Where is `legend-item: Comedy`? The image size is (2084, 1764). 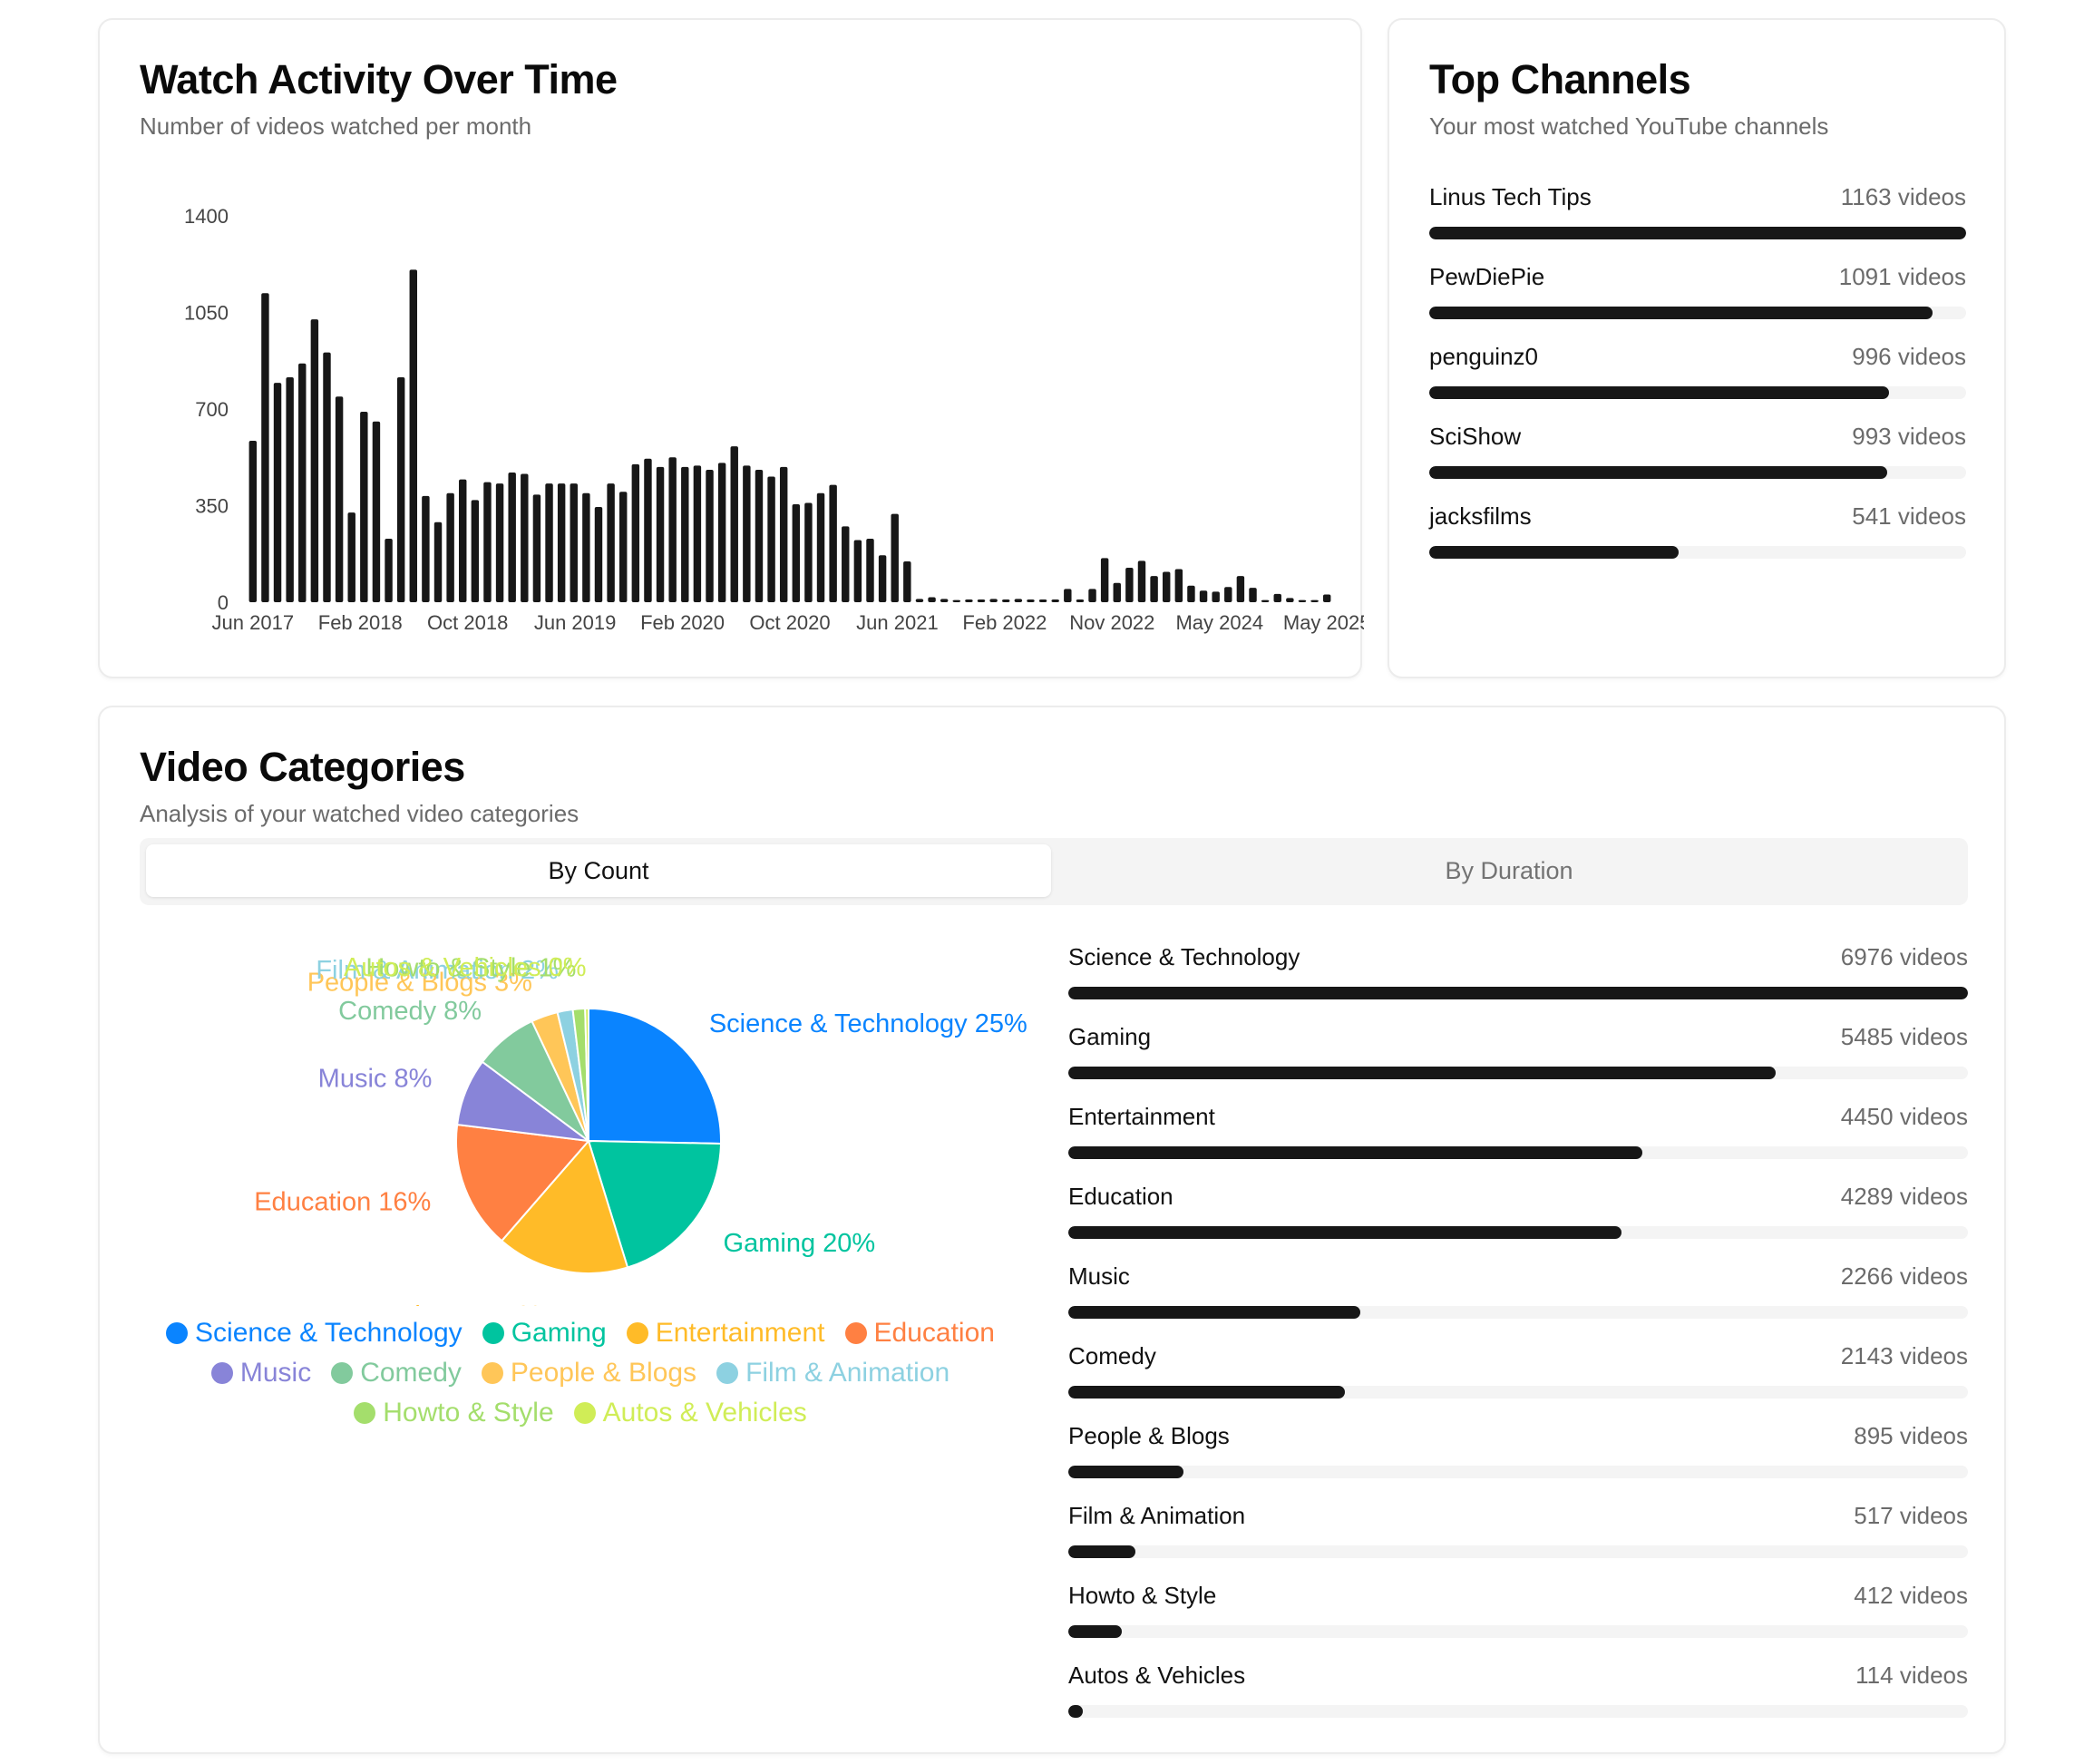 legend-item: Comedy is located at coordinates (397, 1373).